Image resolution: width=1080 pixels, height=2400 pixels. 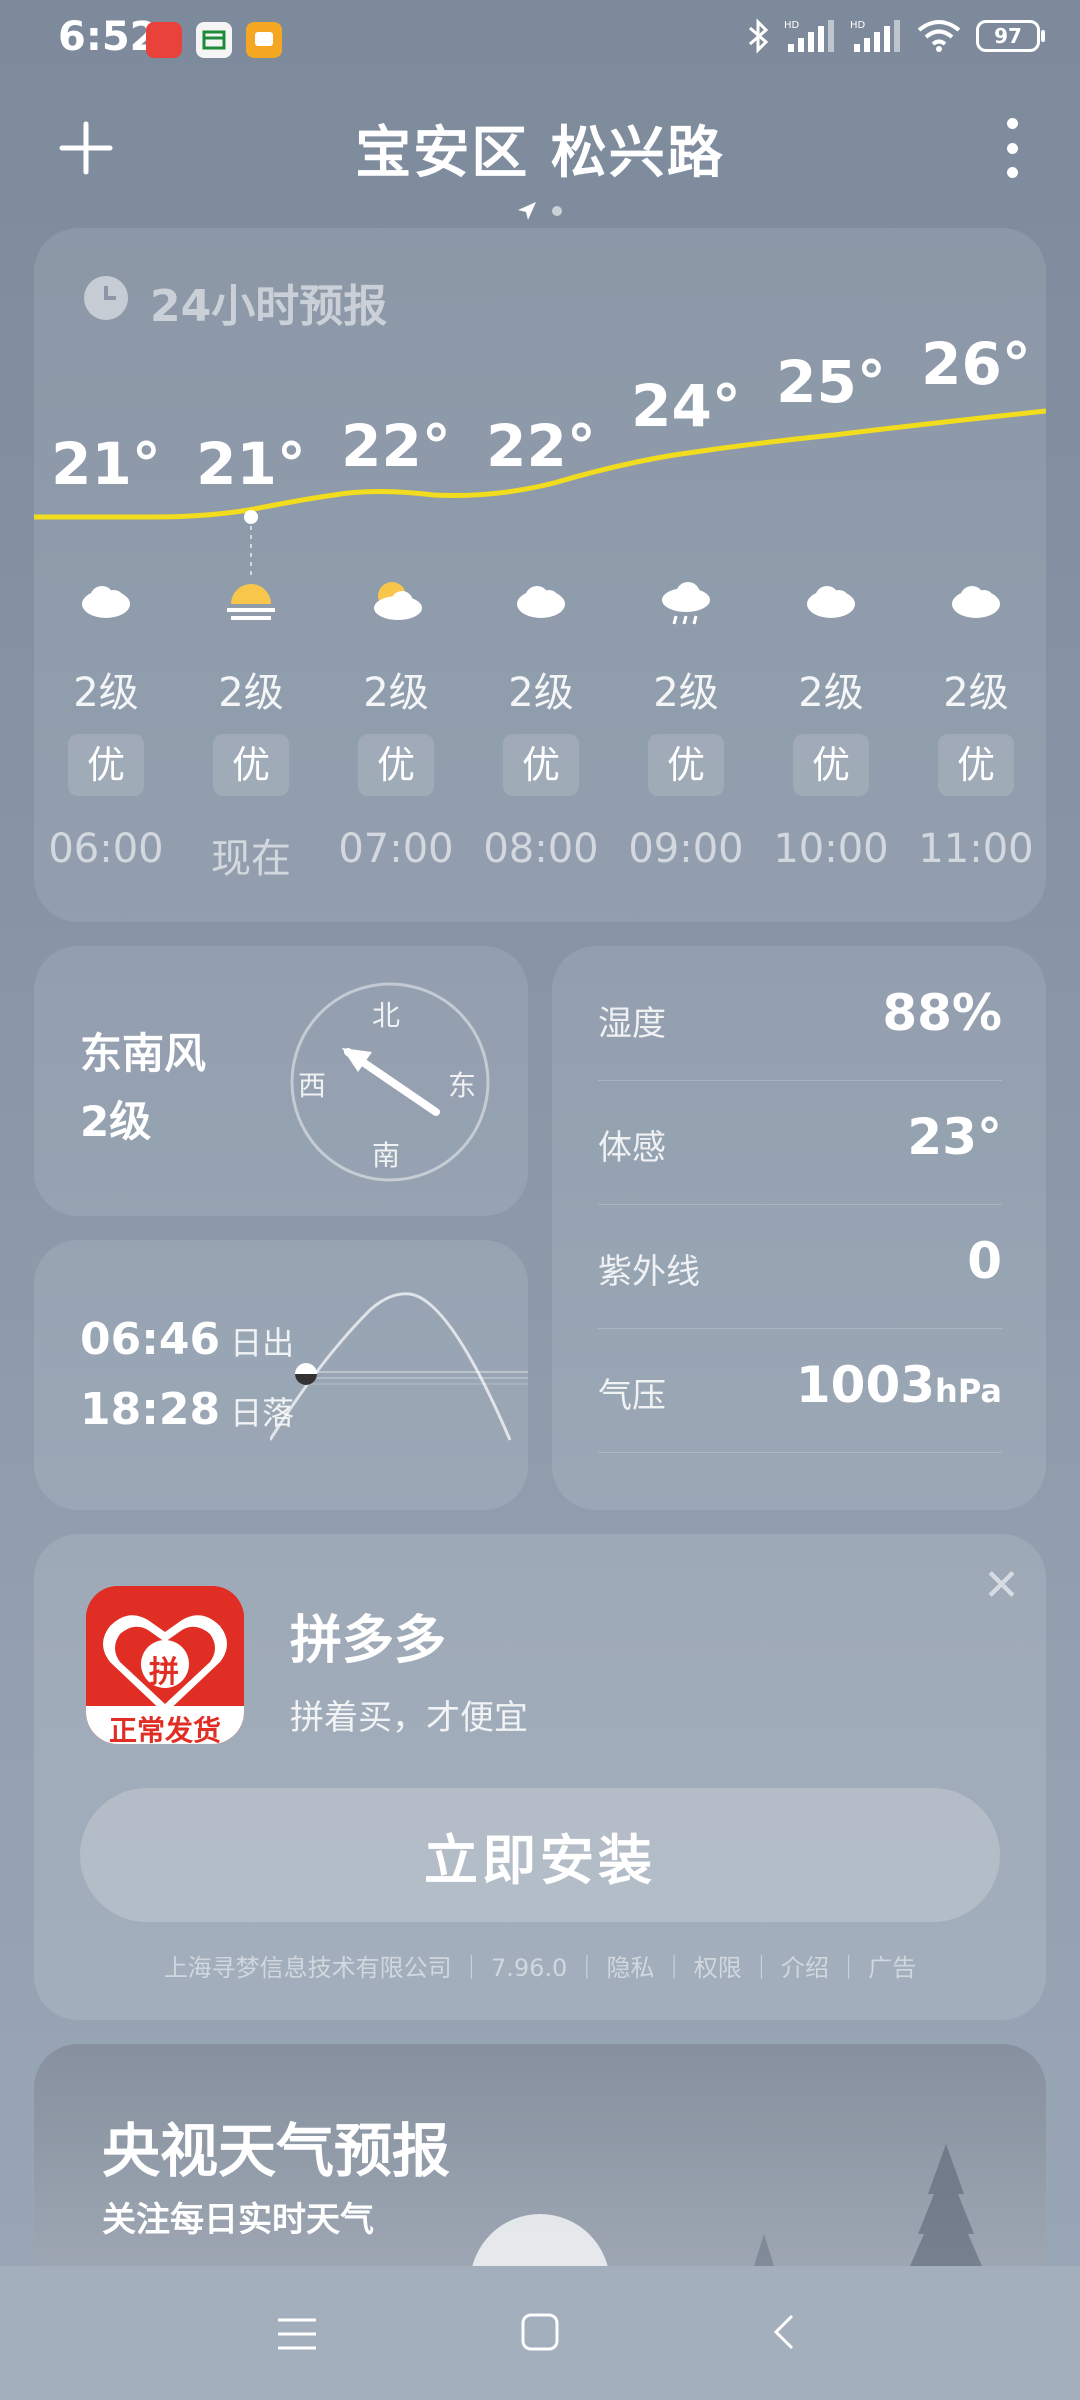 What do you see at coordinates (386, 1155) in the screenshot?
I see `compass-south: 南` at bounding box center [386, 1155].